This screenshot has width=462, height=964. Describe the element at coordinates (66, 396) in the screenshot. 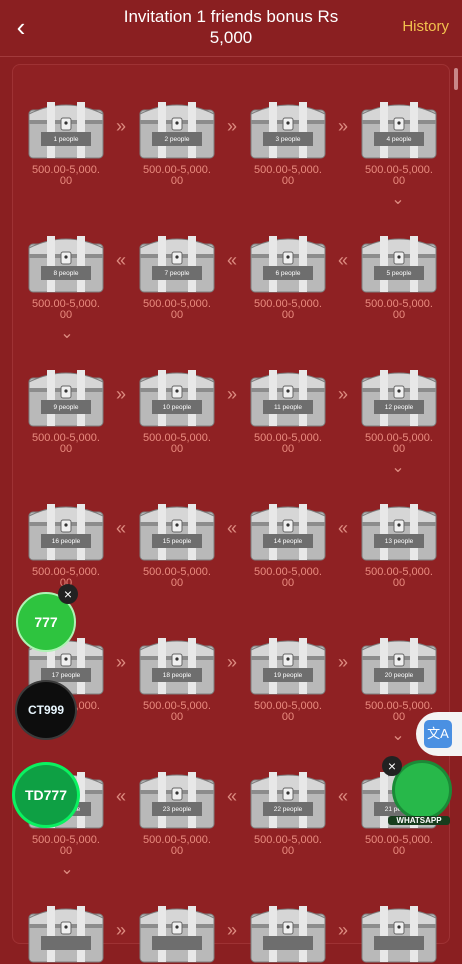

I see `treasure-chest-icon: 9 people` at that location.